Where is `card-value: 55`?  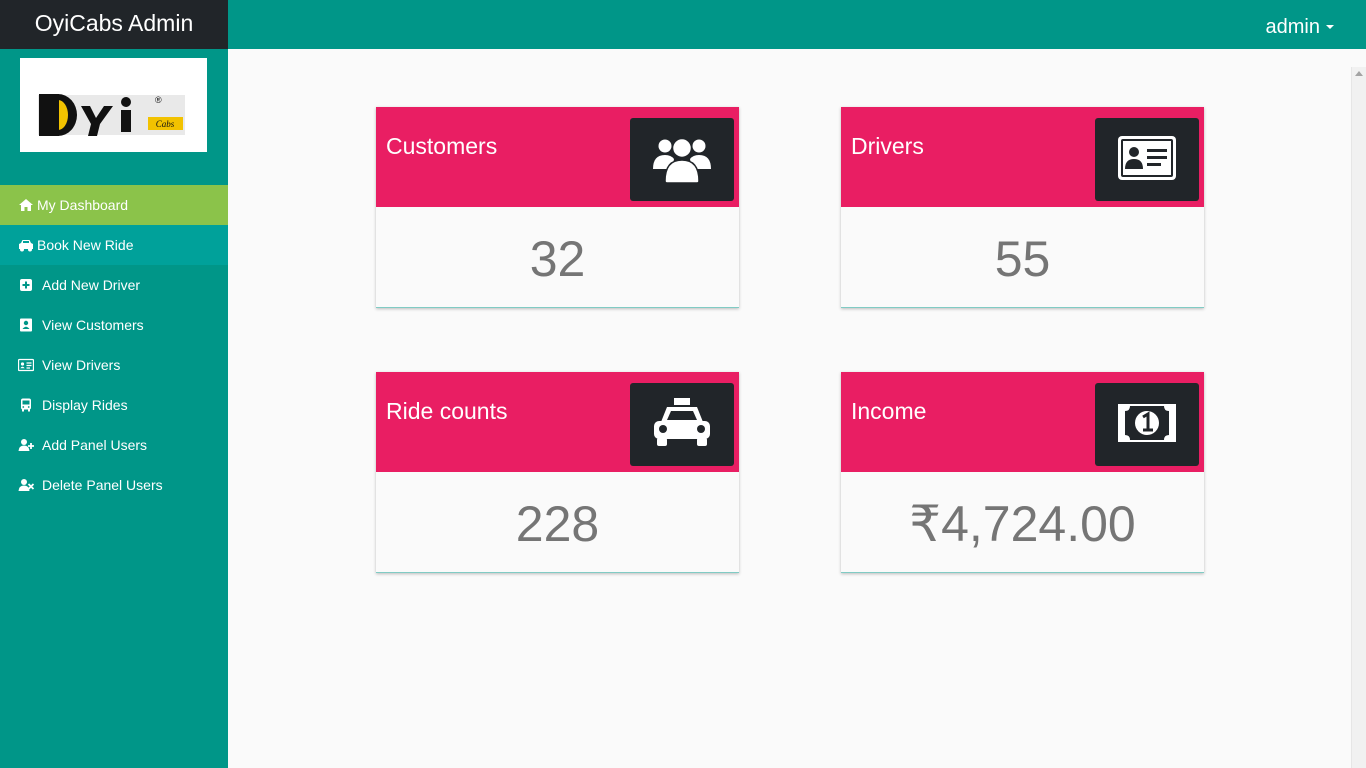
card-value: 55 is located at coordinates (1022, 259).